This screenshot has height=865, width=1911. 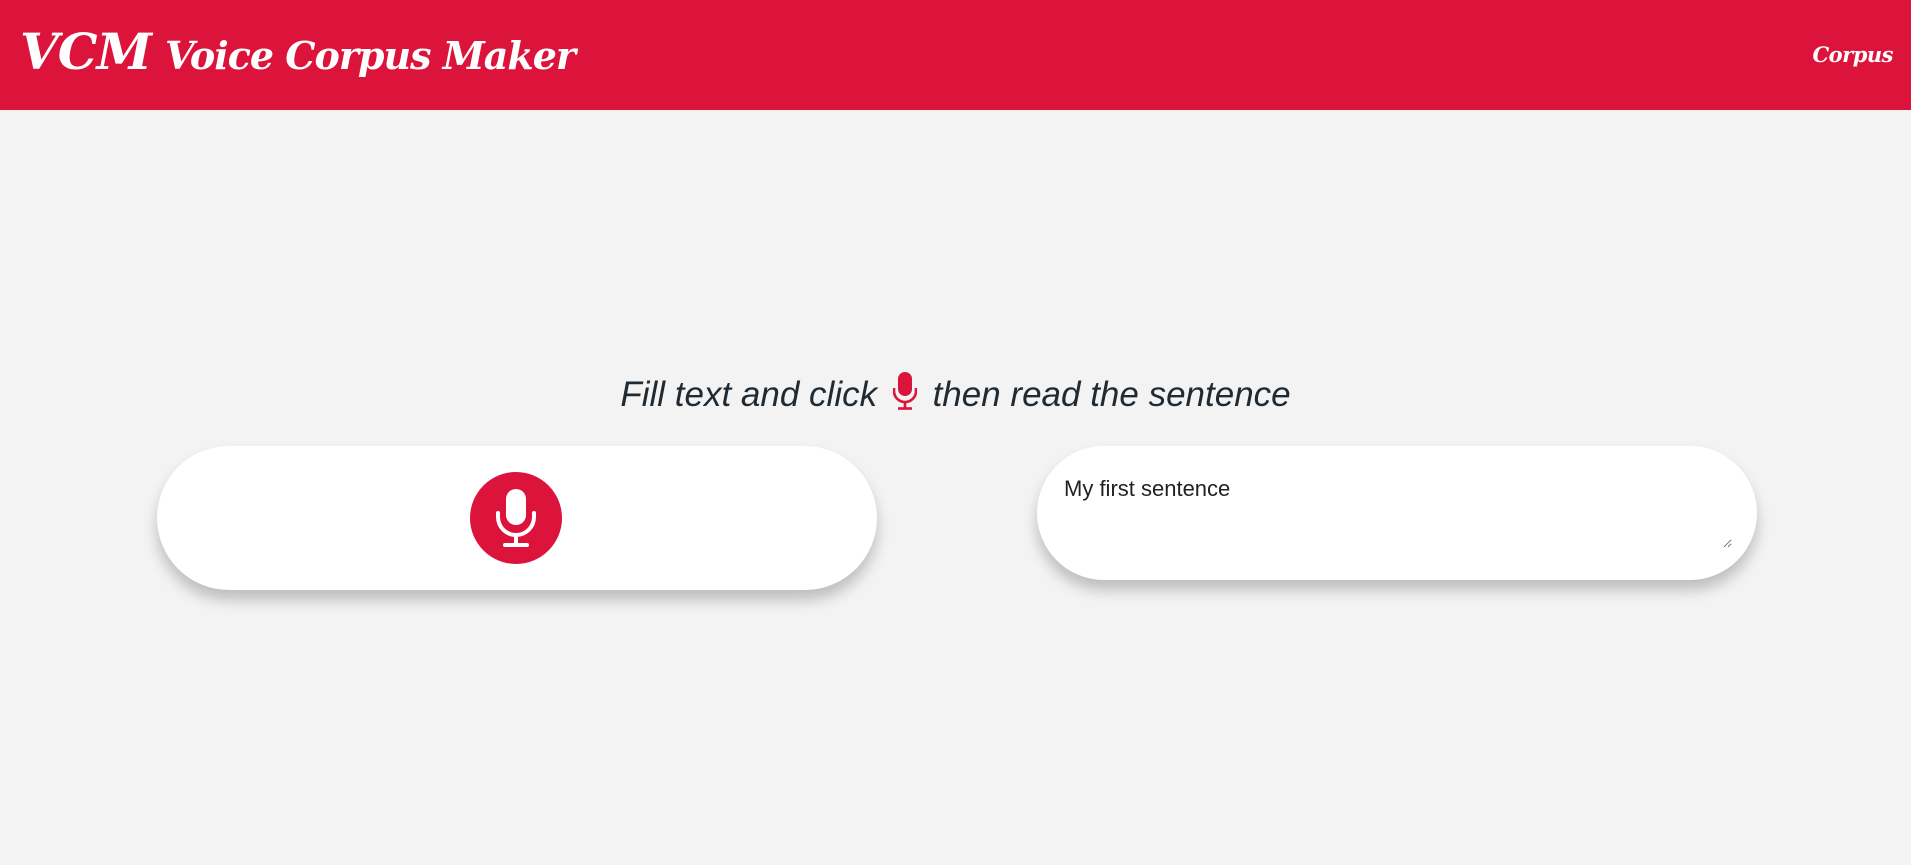 I want to click on record-card, so click(x=517, y=518).